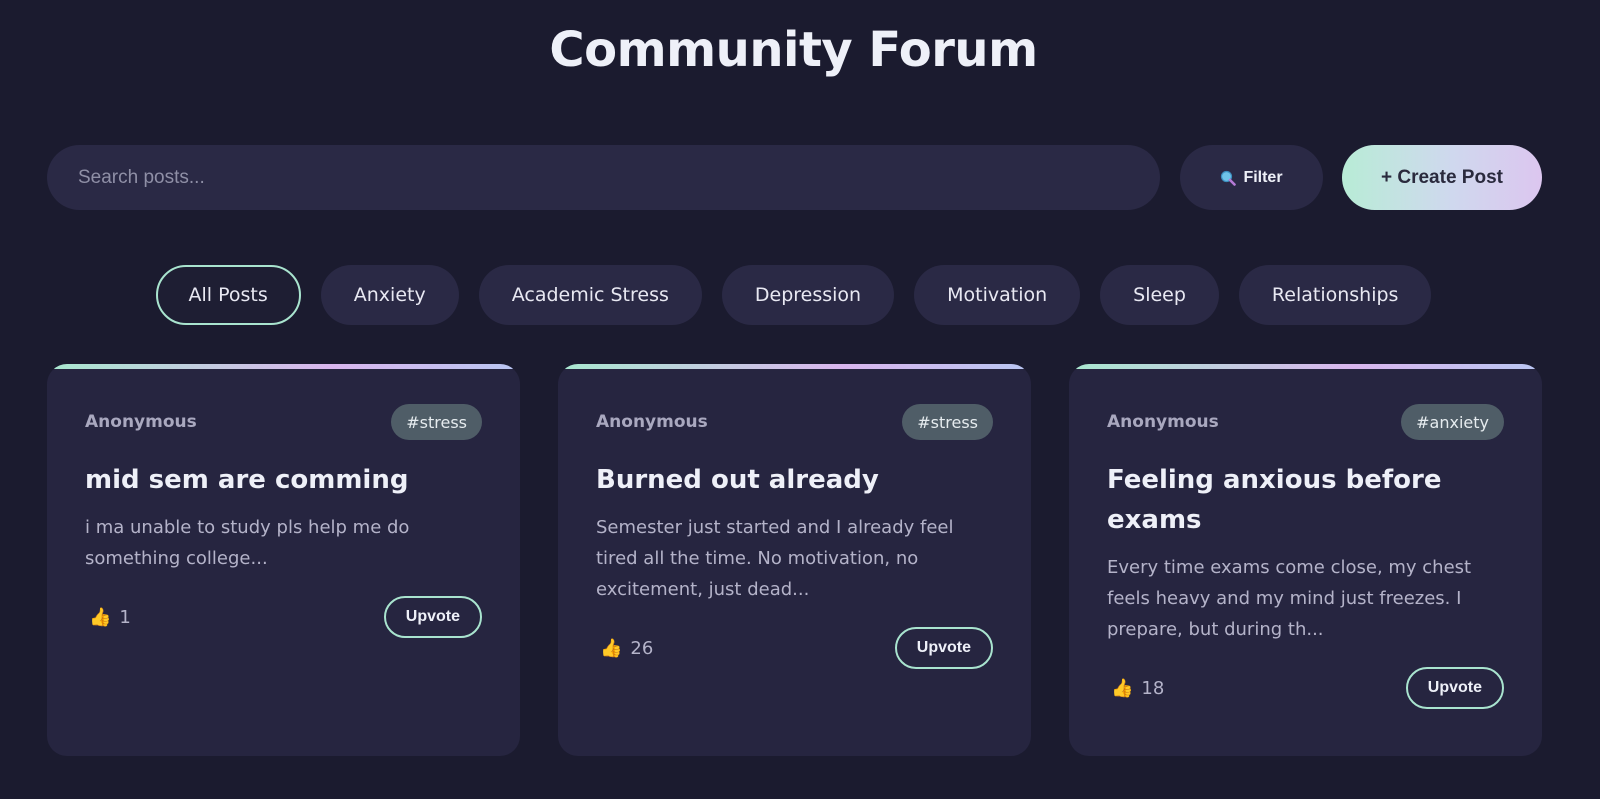  I want to click on magnifier-icon, so click(1228, 178).